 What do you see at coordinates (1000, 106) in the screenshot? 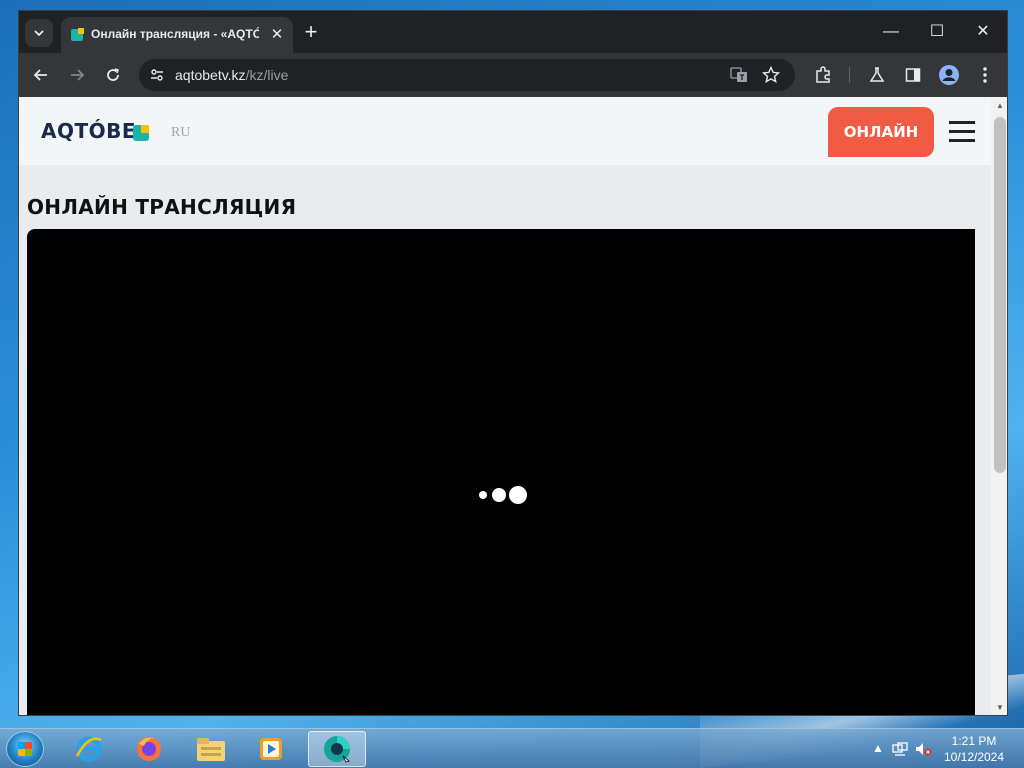
I see `scroll-up-icon: ▲` at bounding box center [1000, 106].